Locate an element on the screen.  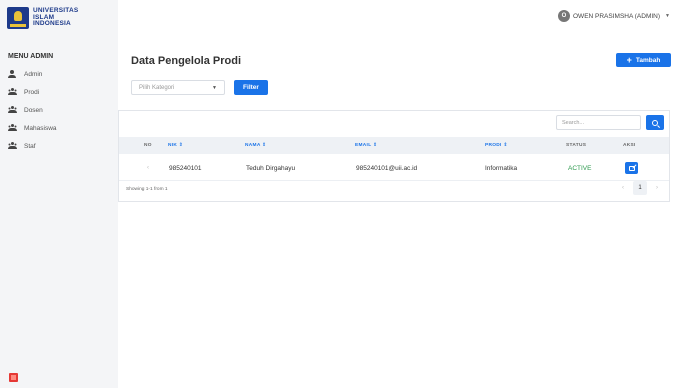
sidebar-item-label: Mahasiswa is located at coordinates (40, 128).